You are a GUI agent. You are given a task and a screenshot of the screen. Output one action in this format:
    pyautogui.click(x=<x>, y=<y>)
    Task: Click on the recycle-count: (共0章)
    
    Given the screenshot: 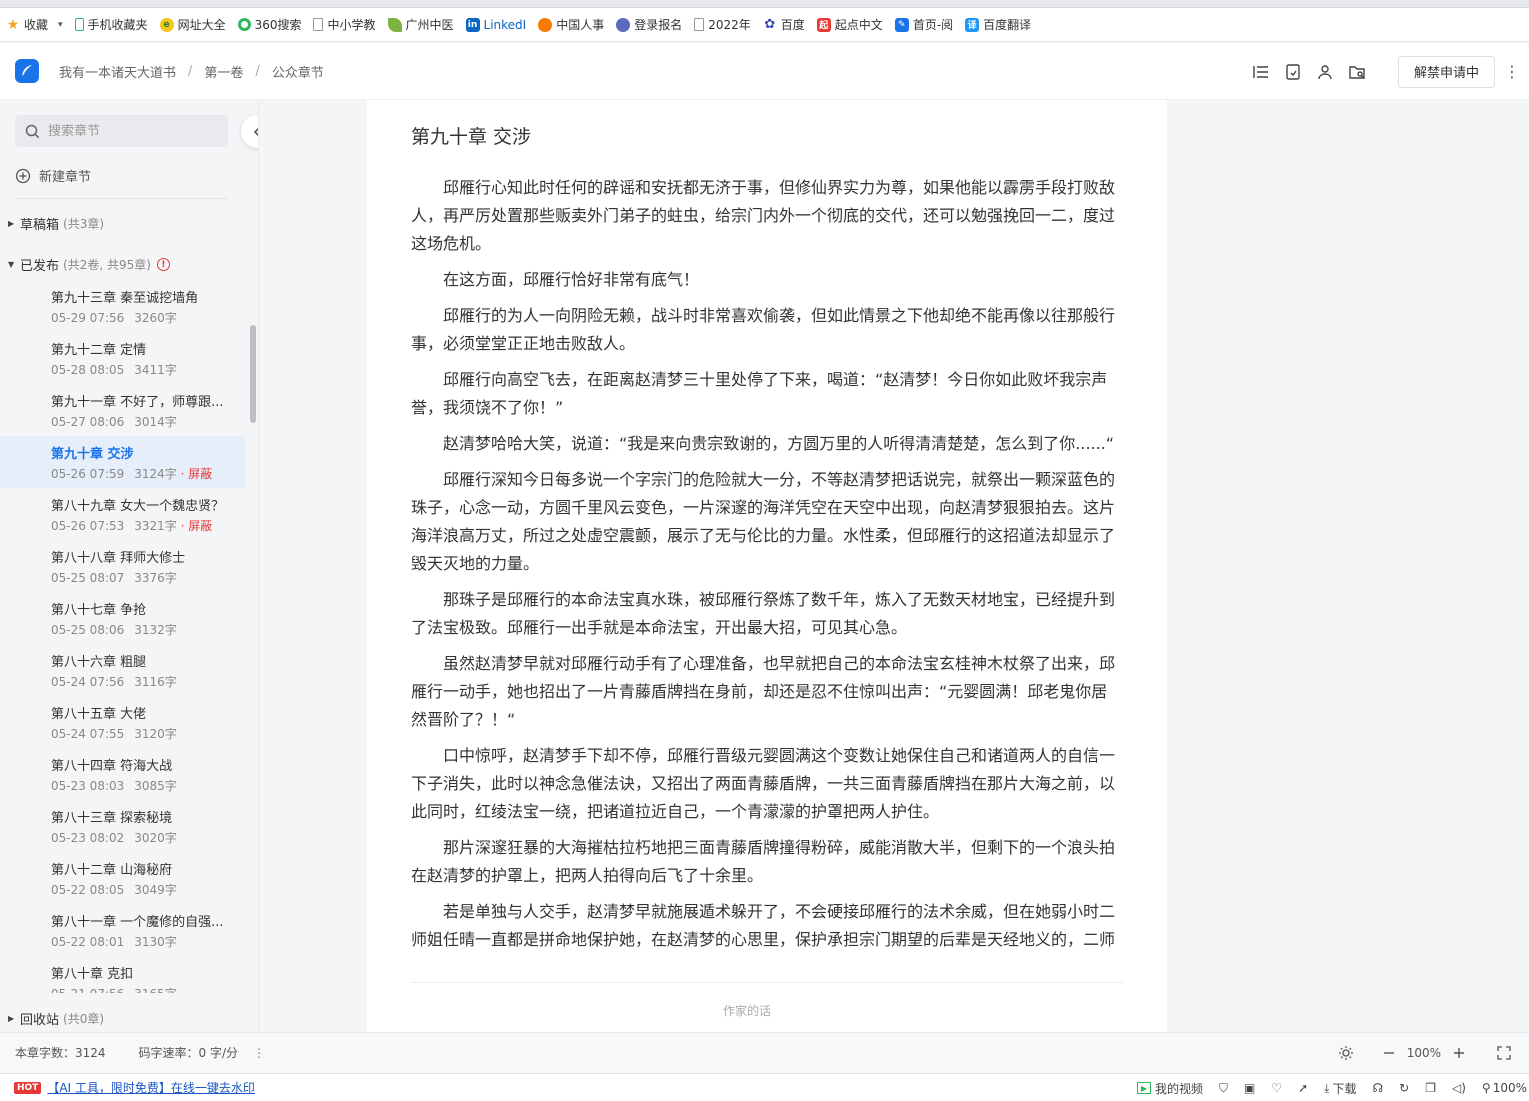 What is the action you would take?
    pyautogui.click(x=84, y=1019)
    